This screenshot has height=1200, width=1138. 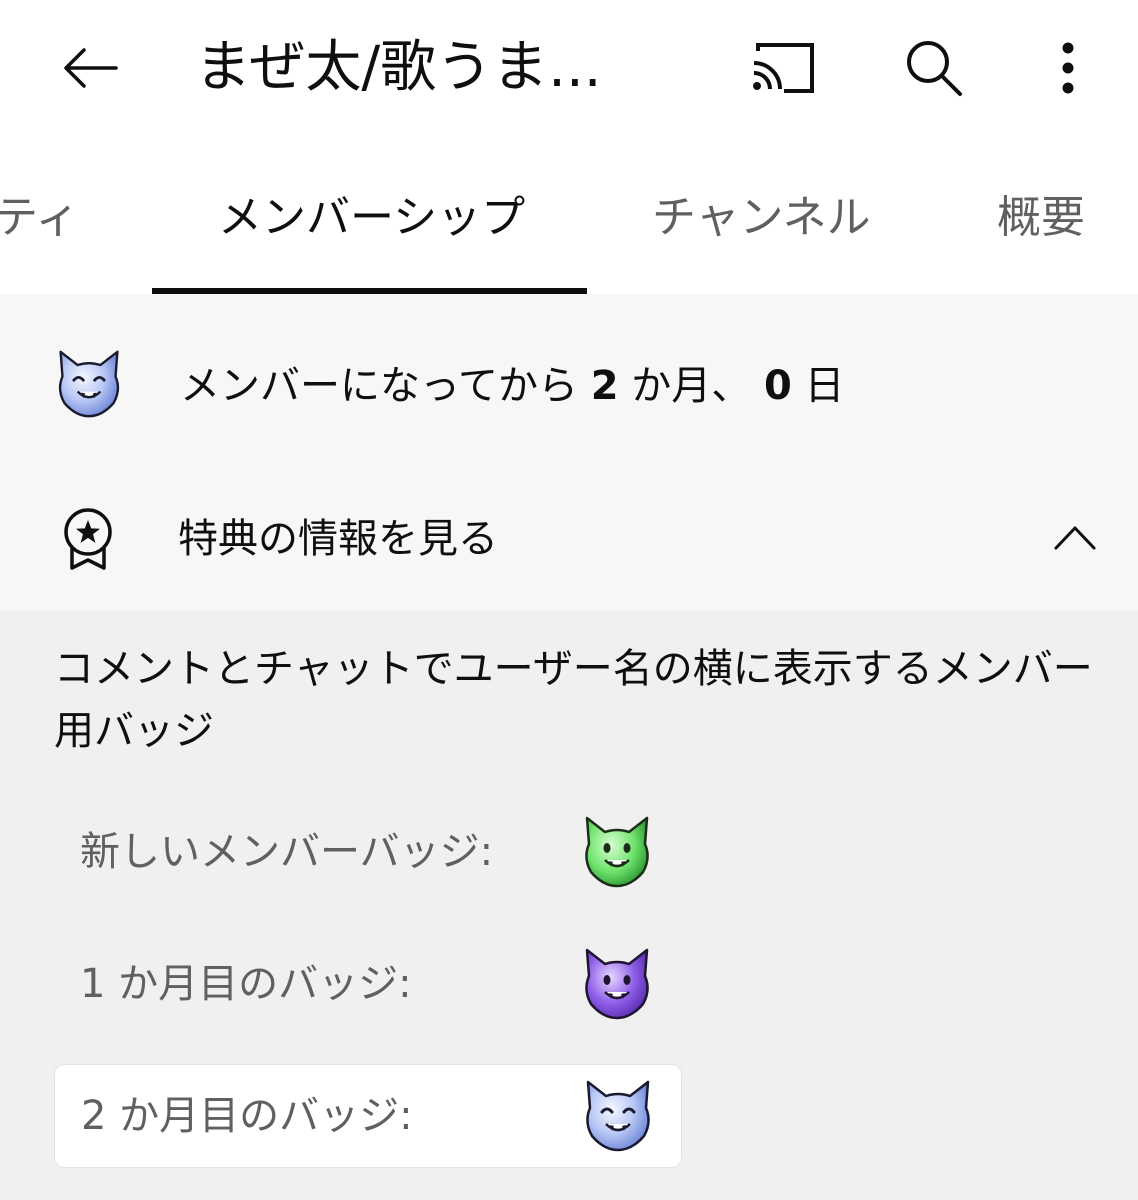 What do you see at coordinates (818, 386) in the screenshot?
I see `days-unit: 日` at bounding box center [818, 386].